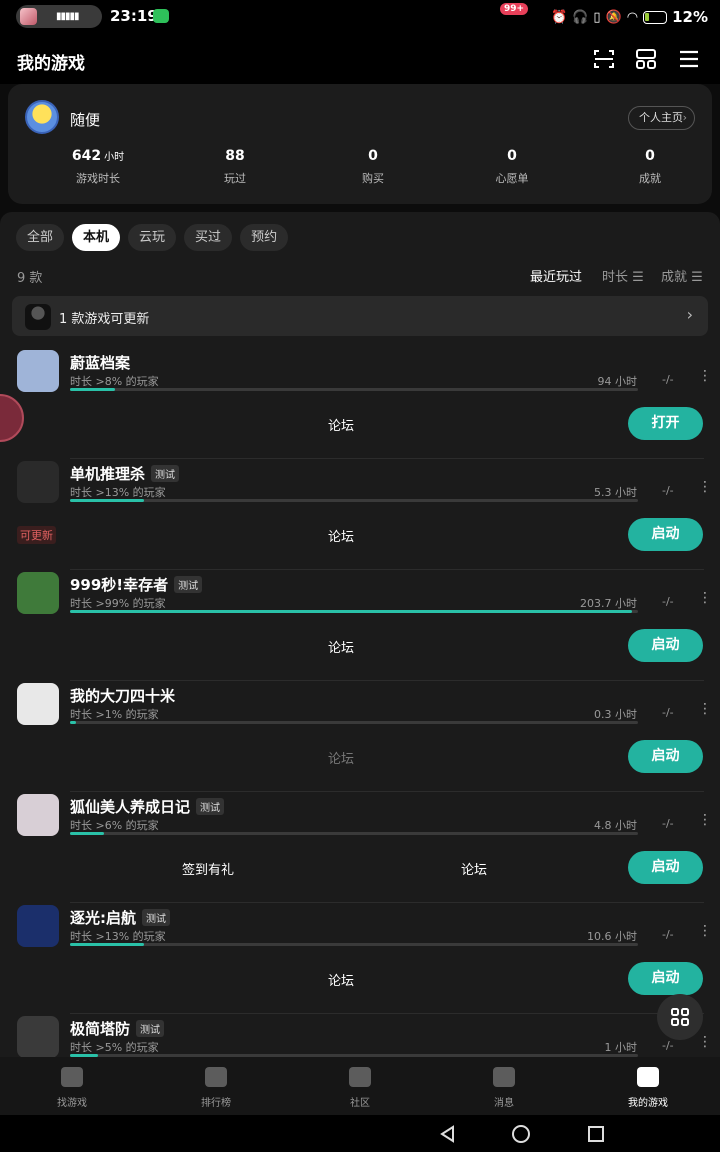  I want to click on sort-achievement: 成就 ☰, so click(682, 275).